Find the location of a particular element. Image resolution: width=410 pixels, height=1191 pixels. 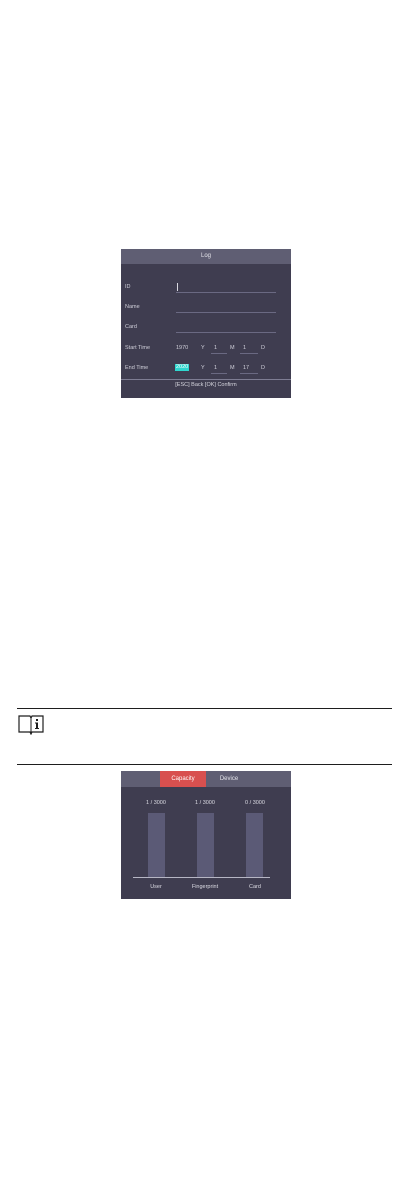

capacity-axis-line is located at coordinates (201, 877).